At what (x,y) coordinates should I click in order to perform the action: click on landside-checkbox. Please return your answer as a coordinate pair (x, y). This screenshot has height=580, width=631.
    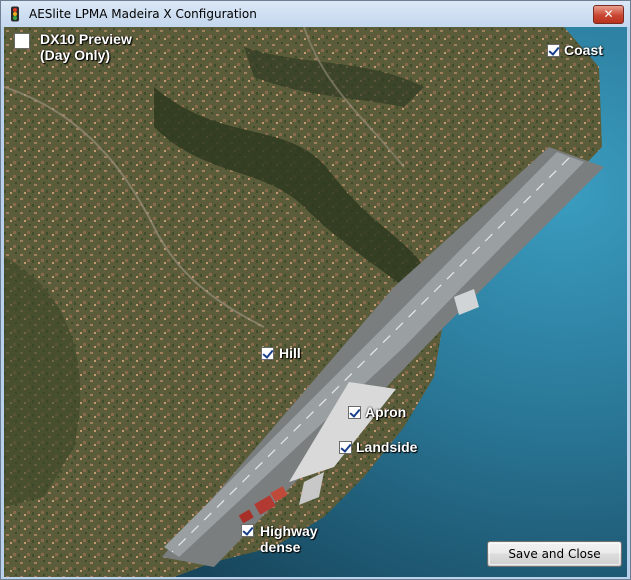
    Looking at the image, I should click on (345, 447).